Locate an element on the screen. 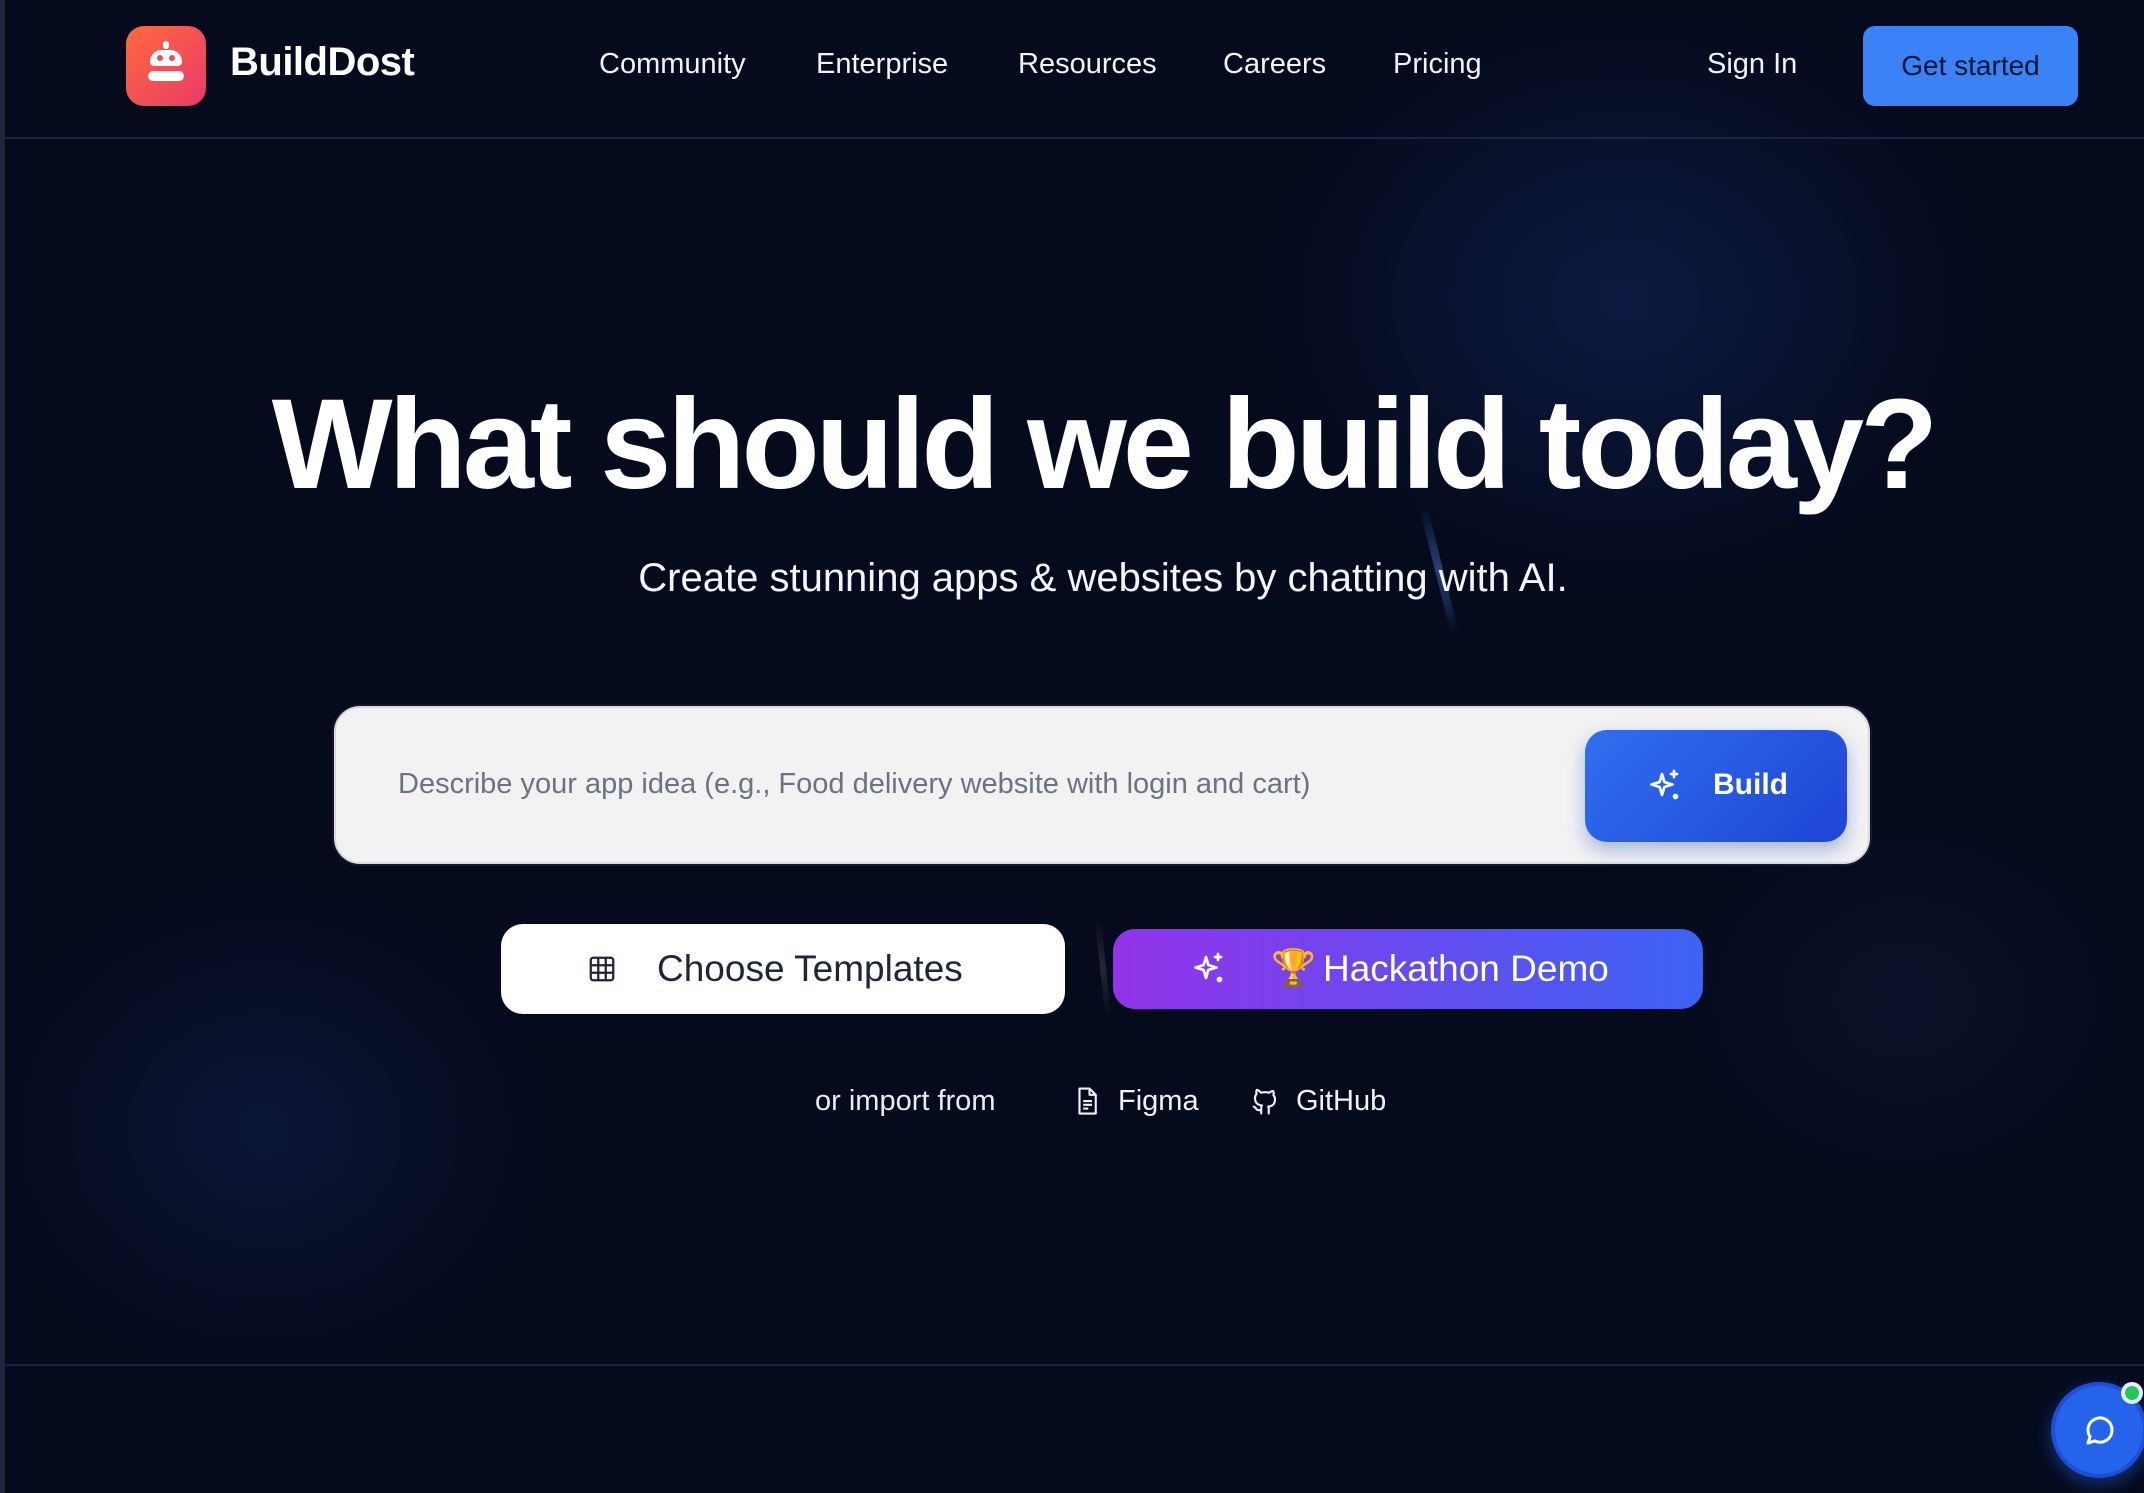  hackathon-demo-button: 🏆 Hackathon Demo is located at coordinates (1408, 969).